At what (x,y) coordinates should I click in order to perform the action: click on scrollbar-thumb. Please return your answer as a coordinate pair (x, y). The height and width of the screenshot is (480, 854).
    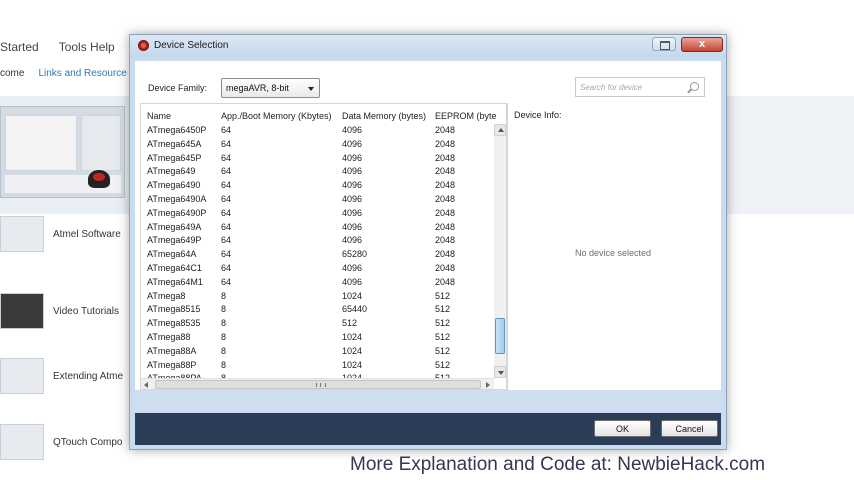
    Looking at the image, I should click on (500, 336).